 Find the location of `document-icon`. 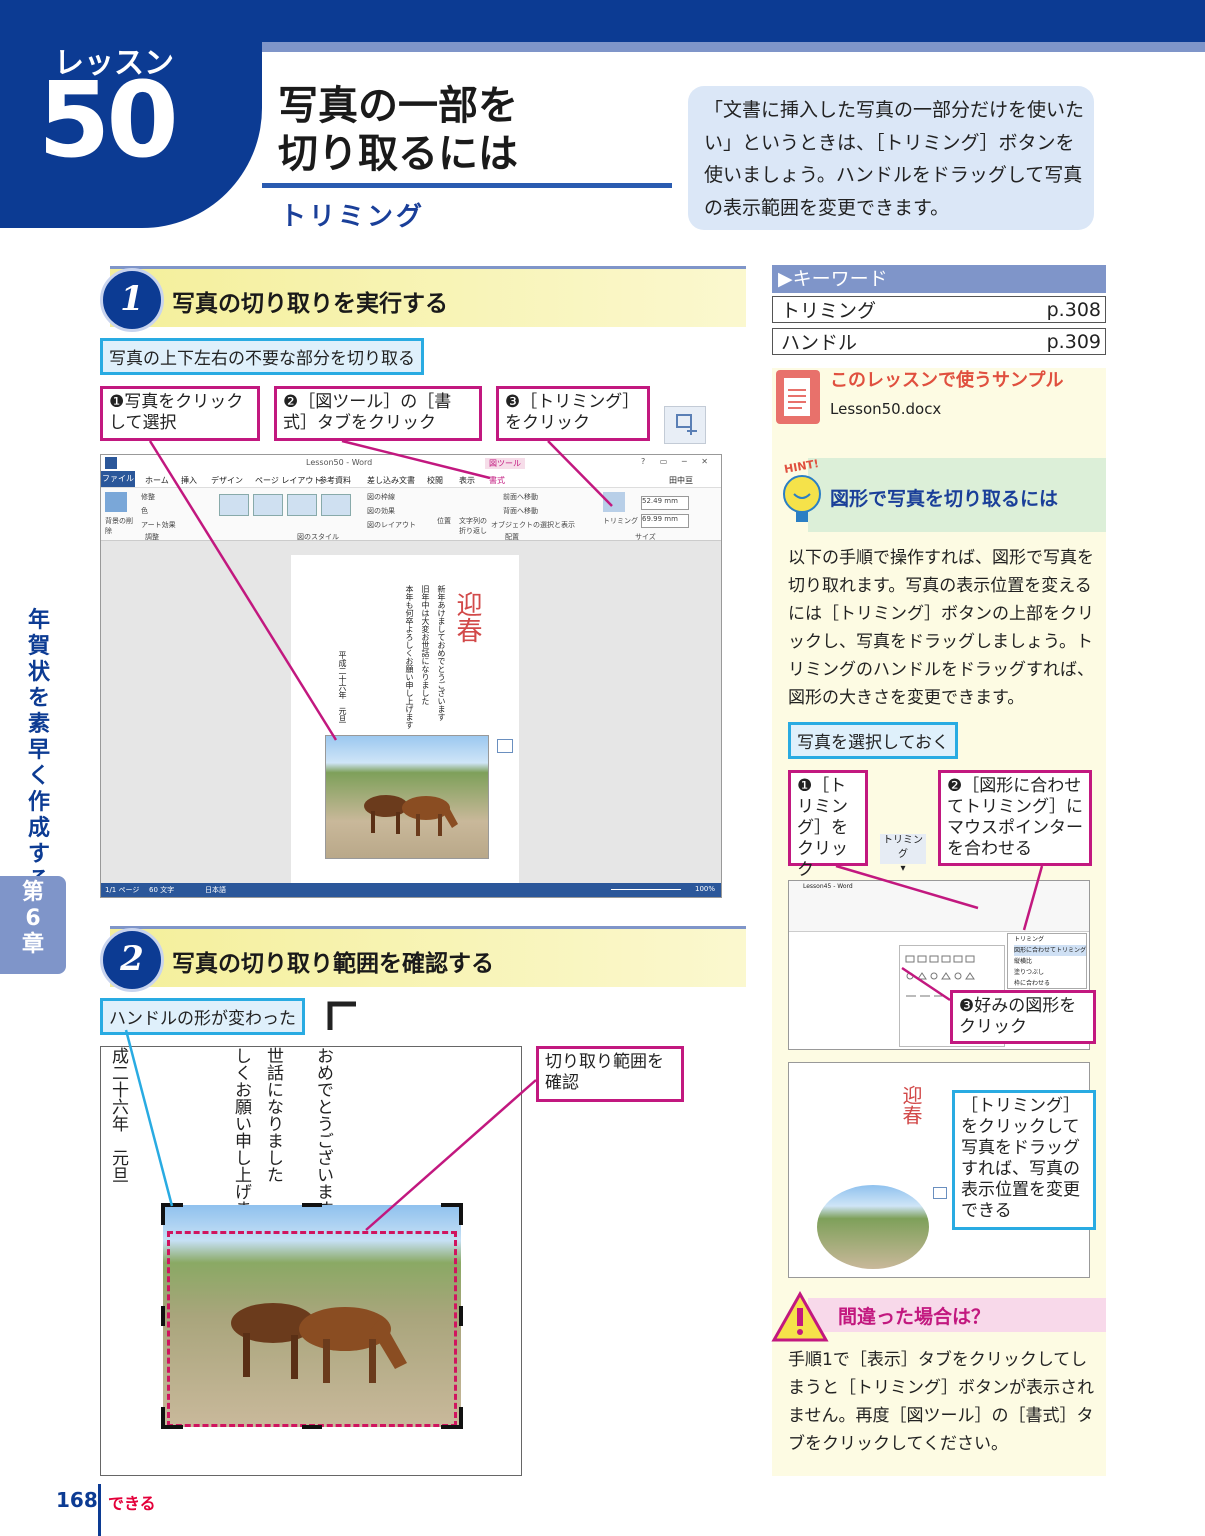

document-icon is located at coordinates (798, 397).